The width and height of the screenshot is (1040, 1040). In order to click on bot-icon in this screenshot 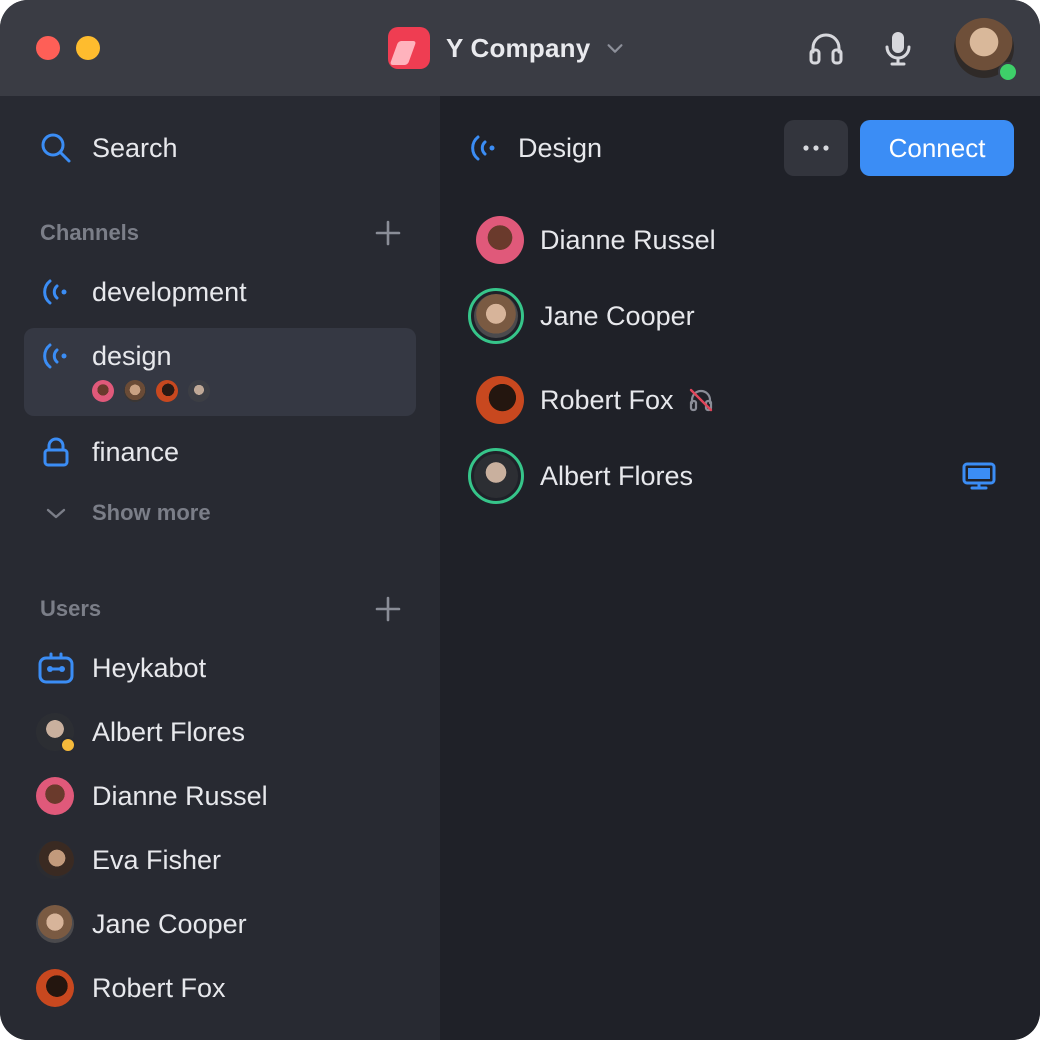, I will do `click(56, 668)`.